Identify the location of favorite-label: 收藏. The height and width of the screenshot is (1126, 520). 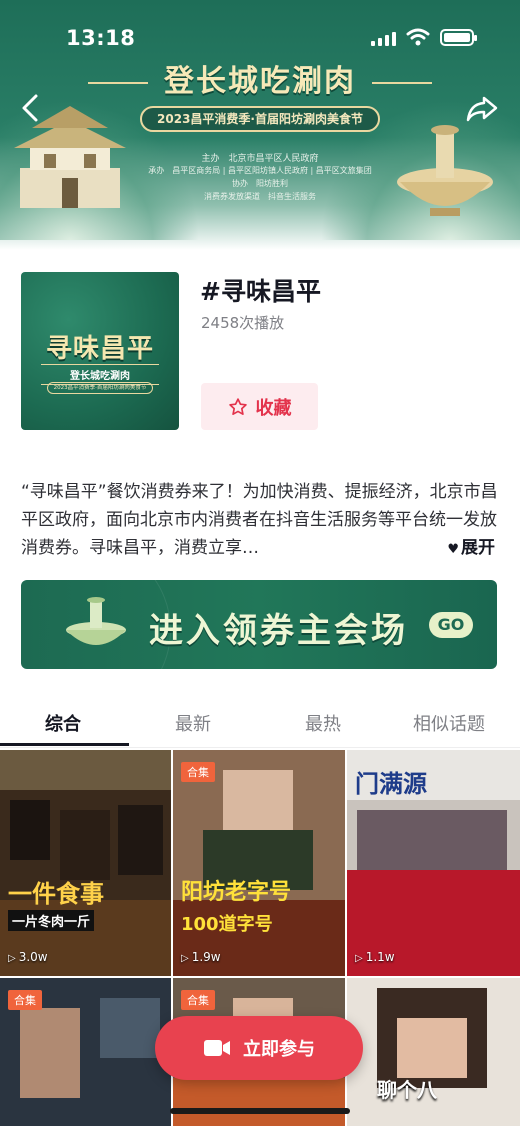
(273, 408).